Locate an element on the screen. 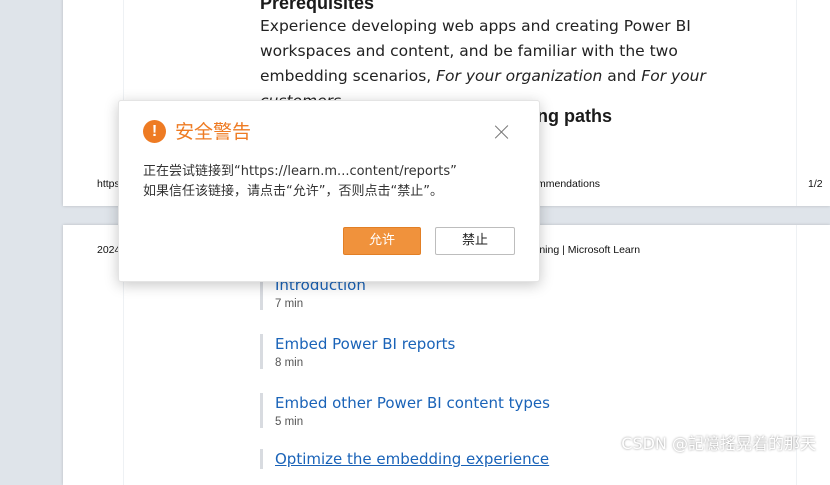 This screenshot has height=485, width=830. module-link: Embed Power BI reports is located at coordinates (365, 344).